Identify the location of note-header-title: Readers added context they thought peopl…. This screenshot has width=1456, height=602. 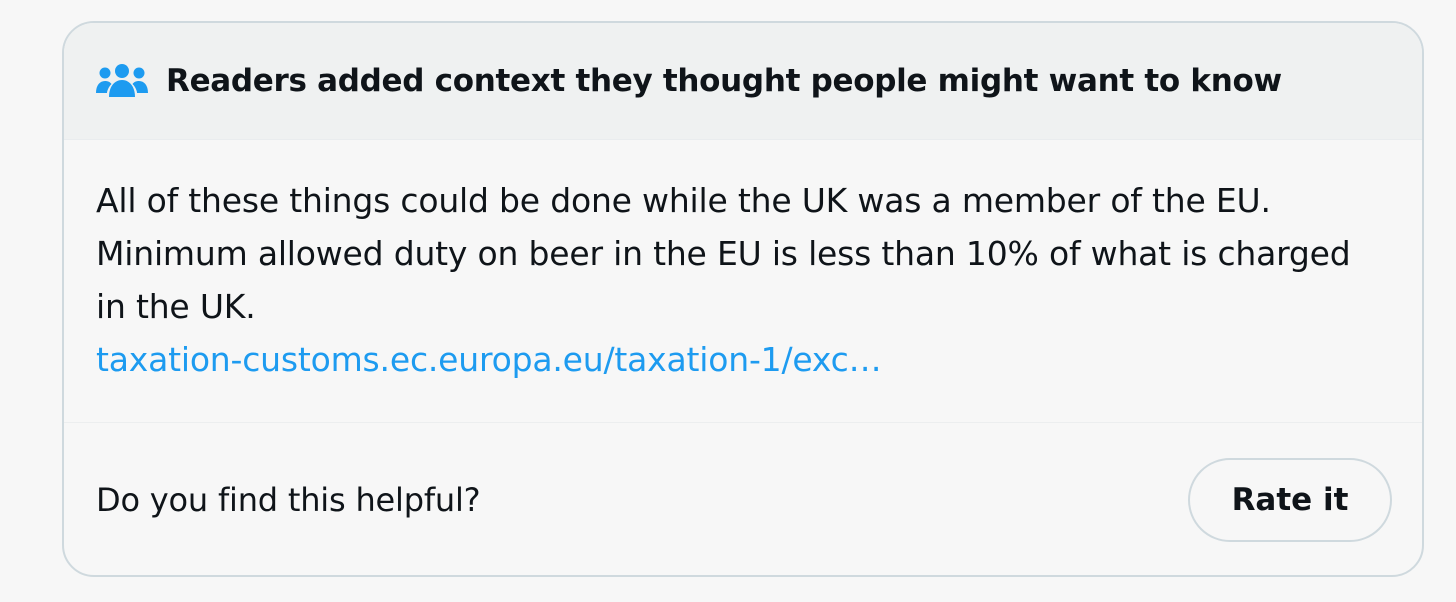
(724, 81).